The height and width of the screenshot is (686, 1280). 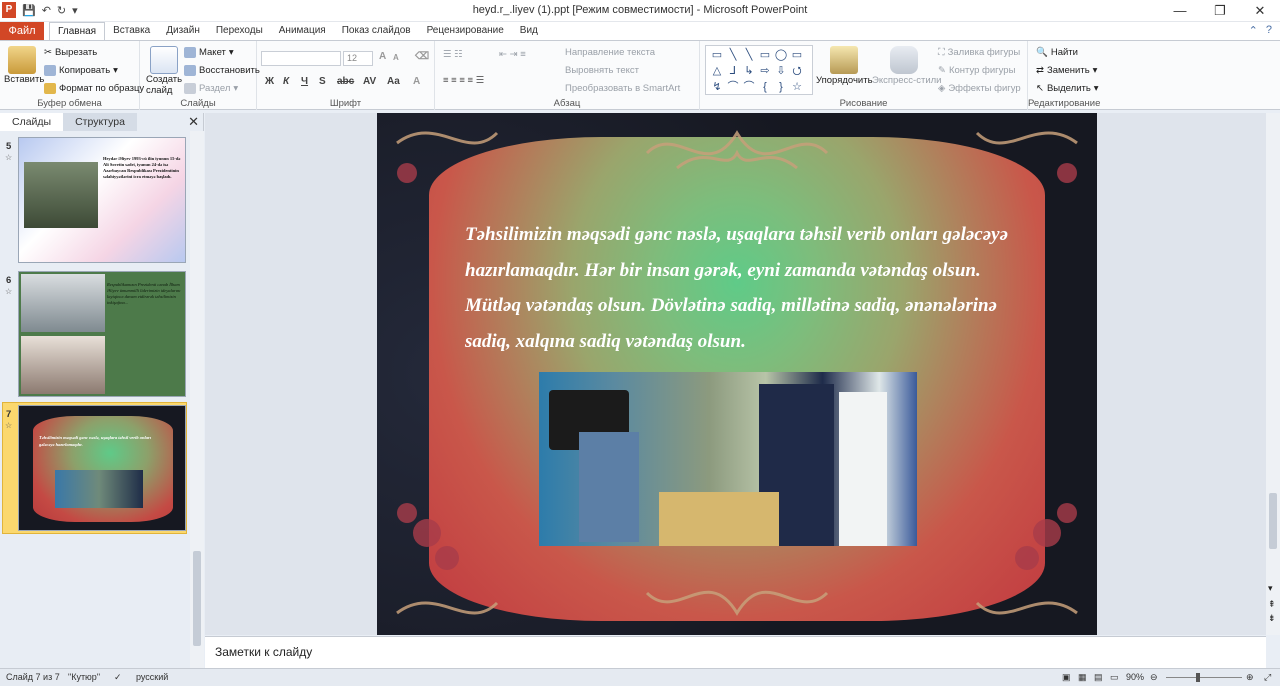 I want to click on editing-group-label: Редактирование, so click(x=1064, y=103).